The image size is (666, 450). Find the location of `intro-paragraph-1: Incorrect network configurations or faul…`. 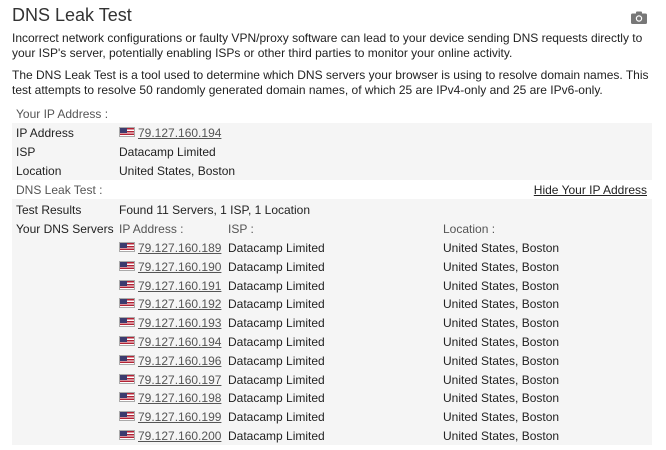

intro-paragraph-1: Incorrect network configurations or faul… is located at coordinates (327, 45).